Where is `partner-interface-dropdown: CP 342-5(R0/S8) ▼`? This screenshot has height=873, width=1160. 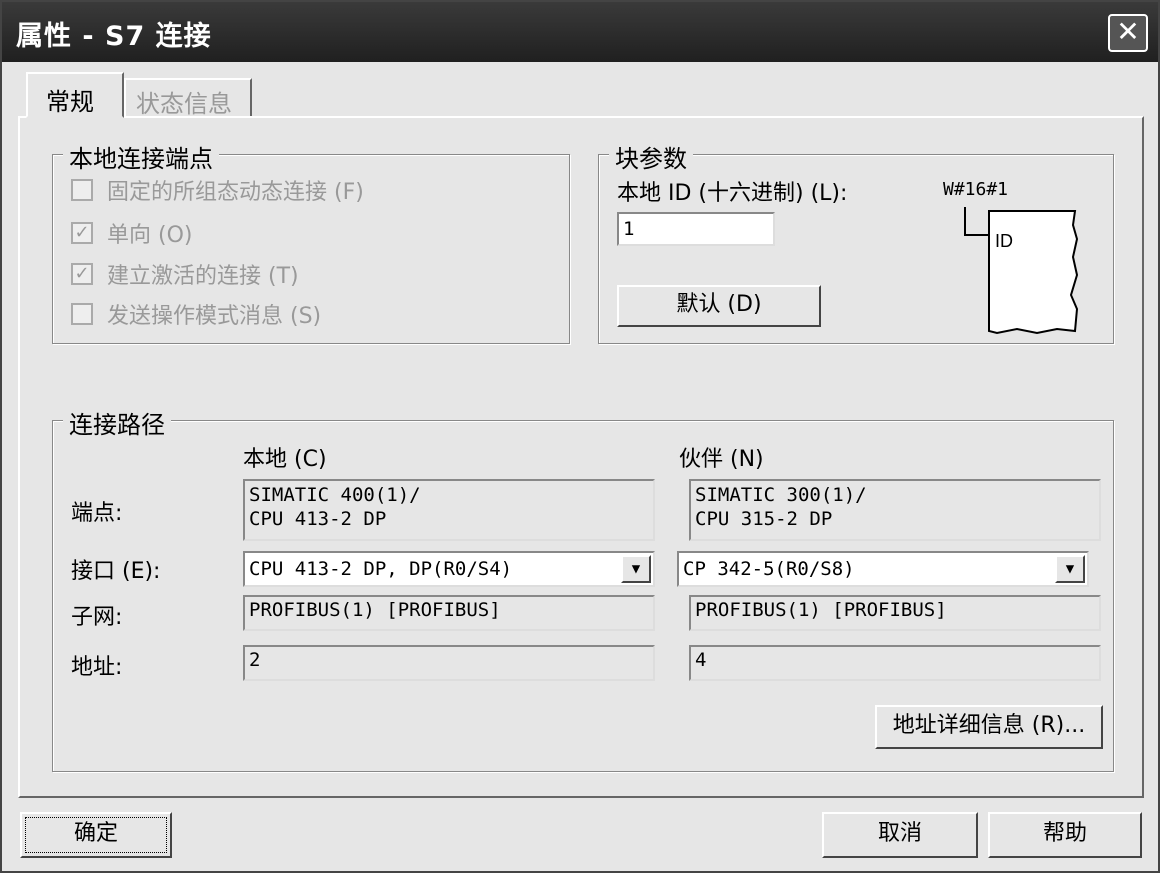 partner-interface-dropdown: CP 342-5(R0/S8) ▼ is located at coordinates (883, 569).